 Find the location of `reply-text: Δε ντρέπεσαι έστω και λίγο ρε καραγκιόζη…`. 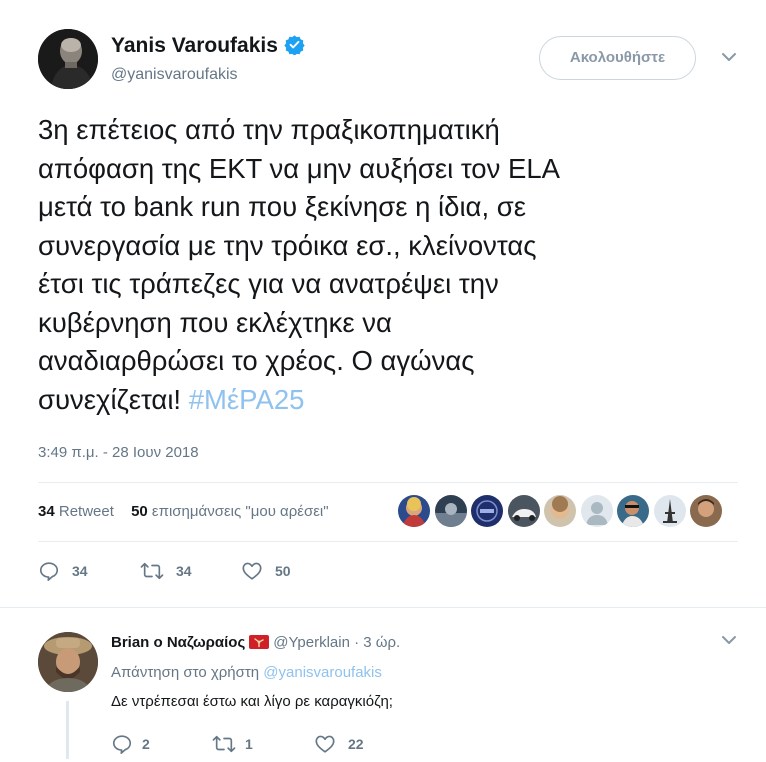

reply-text: Δε ντρέπεσαι έστω και λίγο ρε καραγκιόζη… is located at coordinates (252, 701).